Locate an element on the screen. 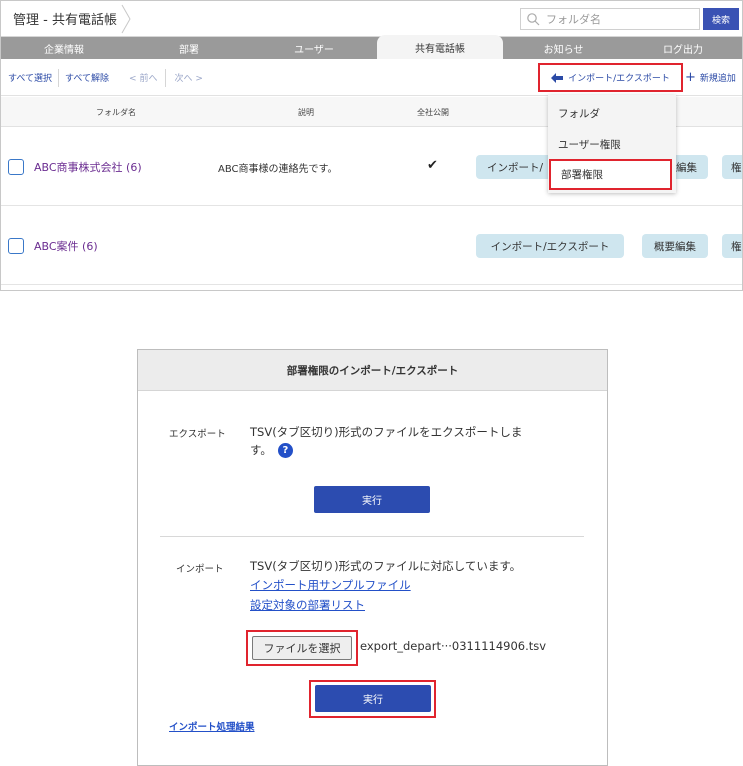 This screenshot has height=766, width=743. search-button: 検索 is located at coordinates (721, 19).